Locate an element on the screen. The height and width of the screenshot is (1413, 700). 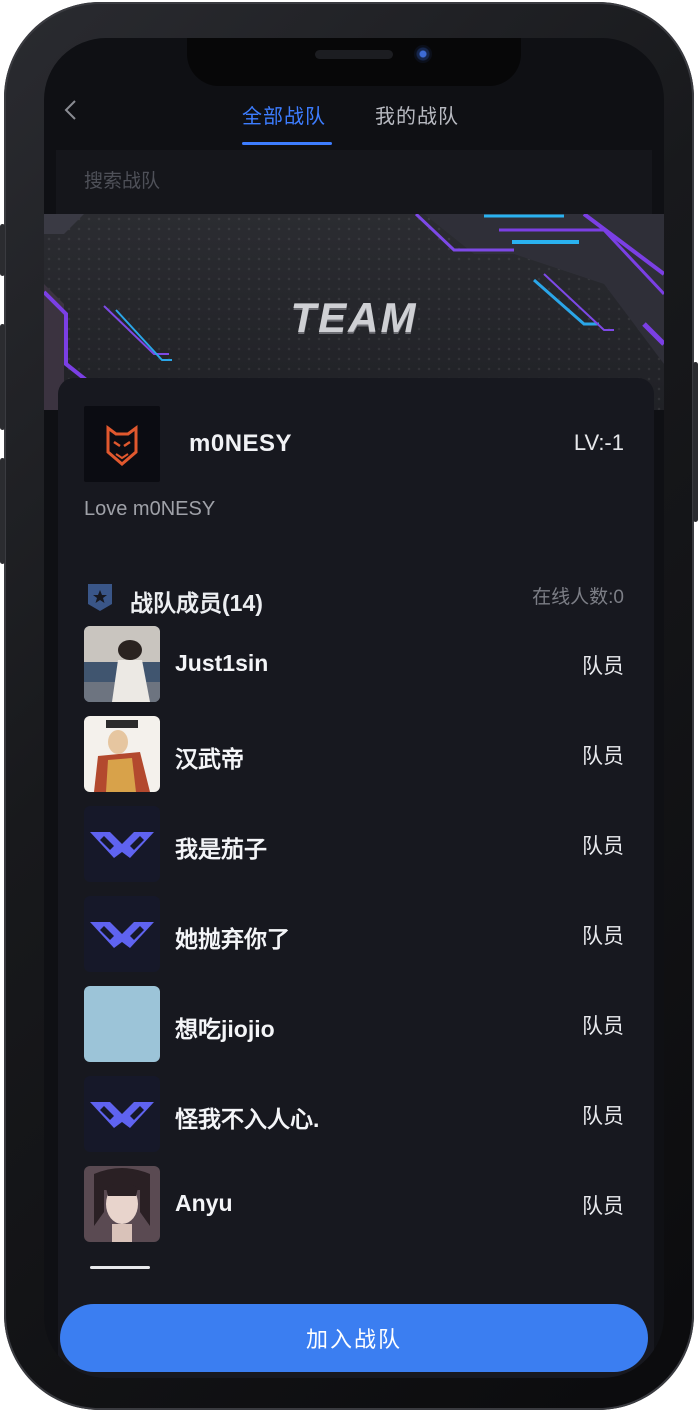
member-row: 怪我不入人心. 队员 is located at coordinates (354, 1114).